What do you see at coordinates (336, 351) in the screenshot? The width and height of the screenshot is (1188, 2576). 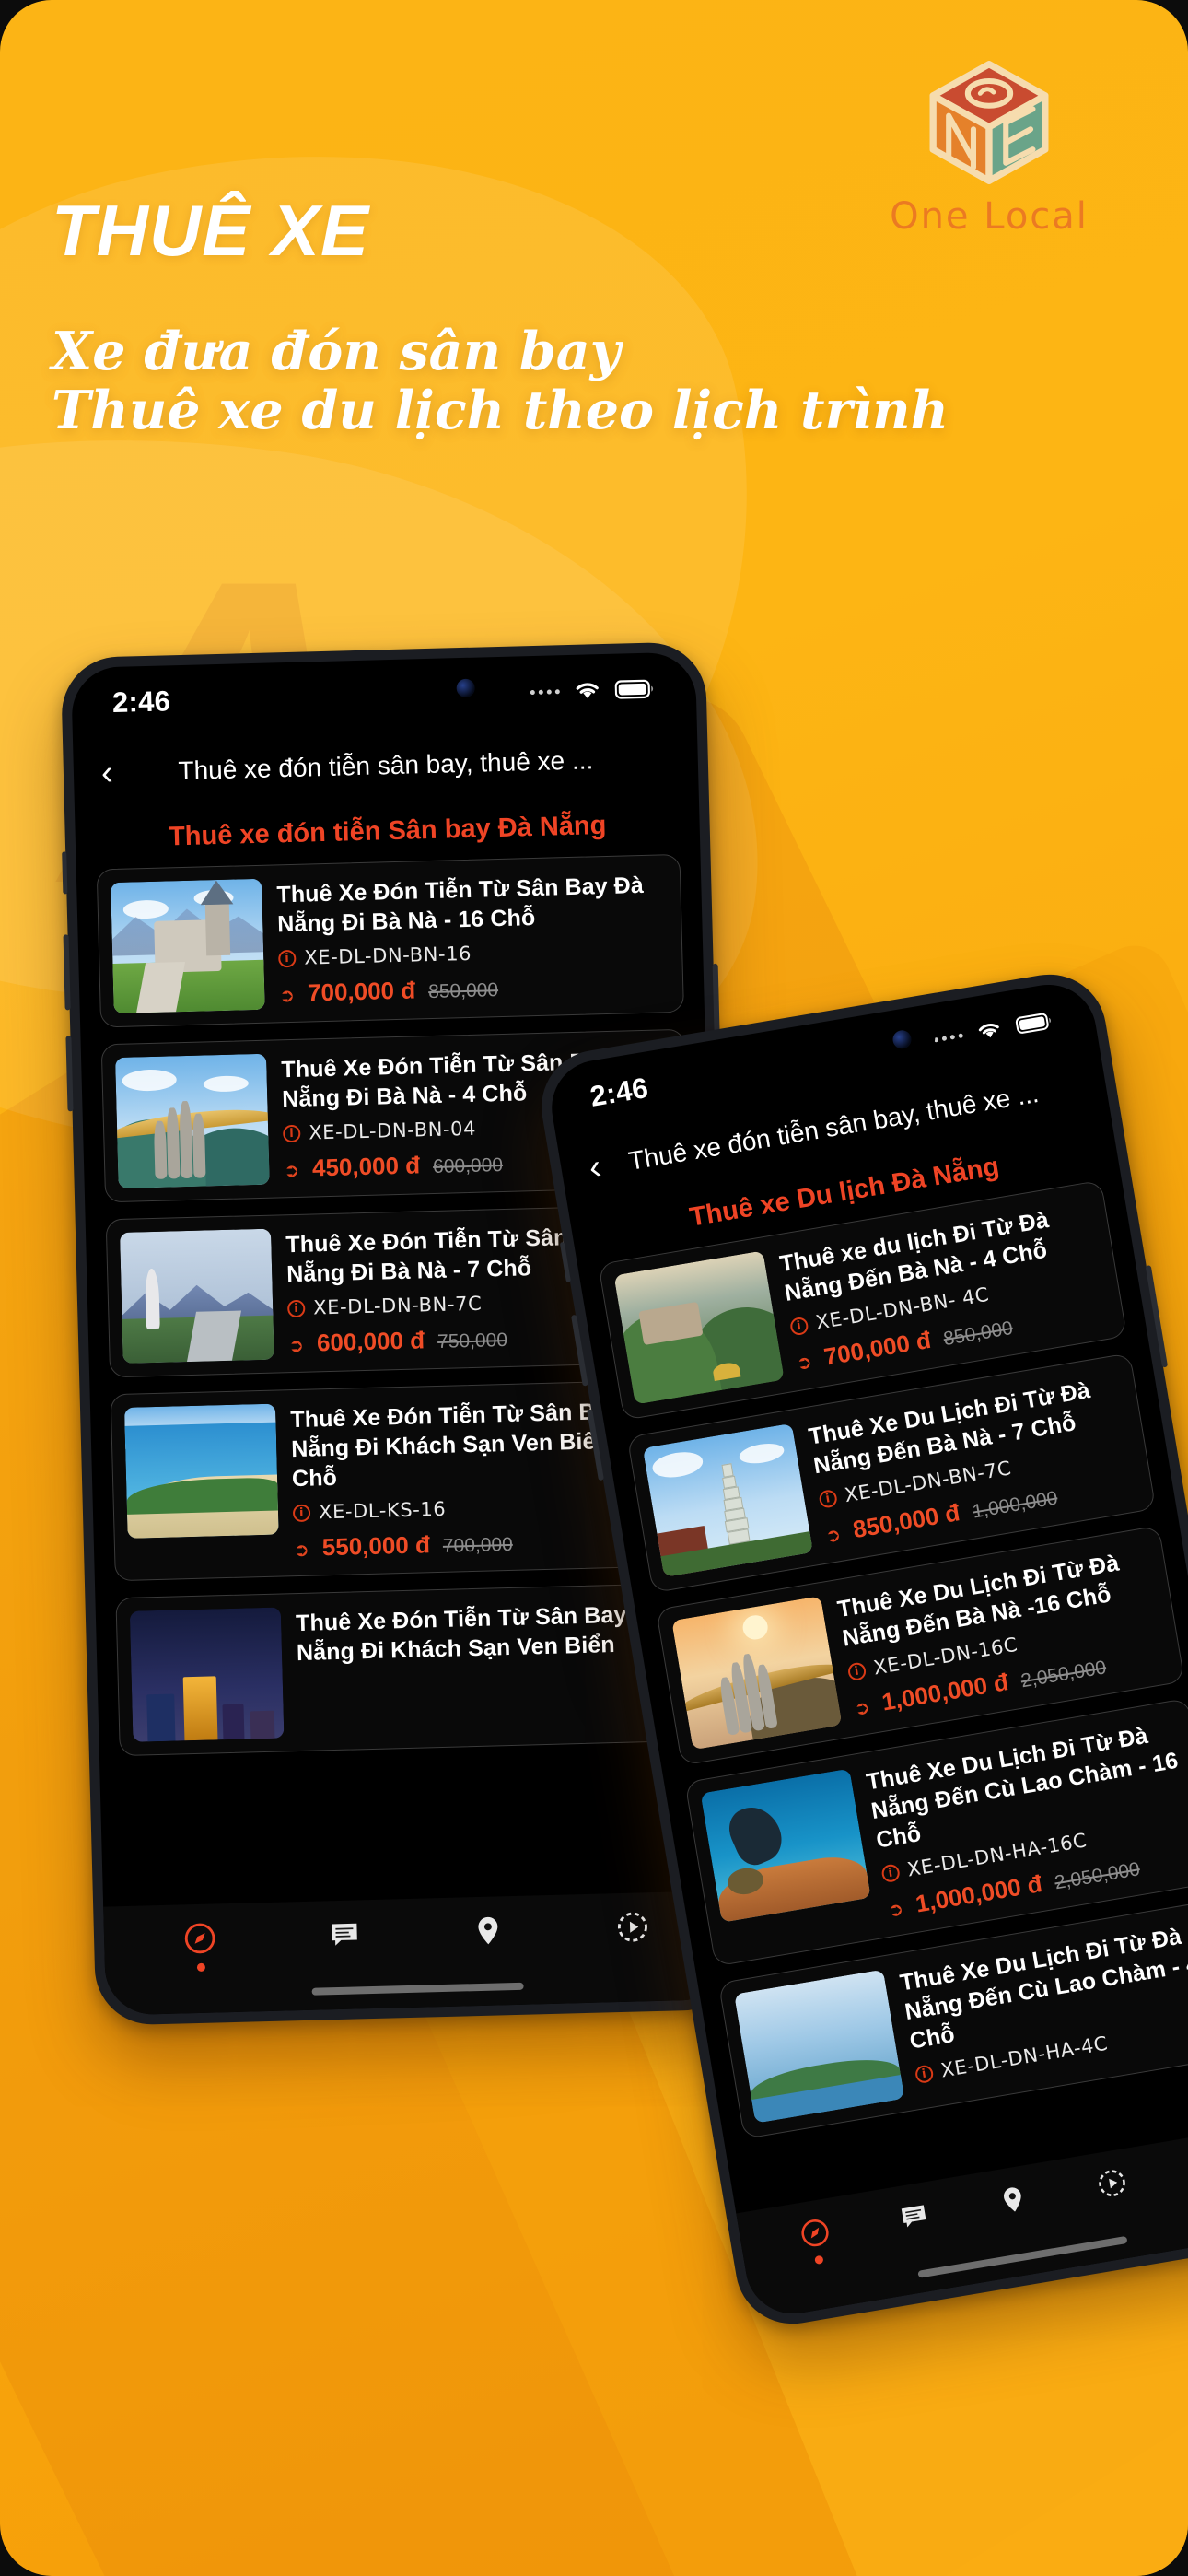 I see `subtitle-line-1: Xe đưa đón sân bay` at bounding box center [336, 351].